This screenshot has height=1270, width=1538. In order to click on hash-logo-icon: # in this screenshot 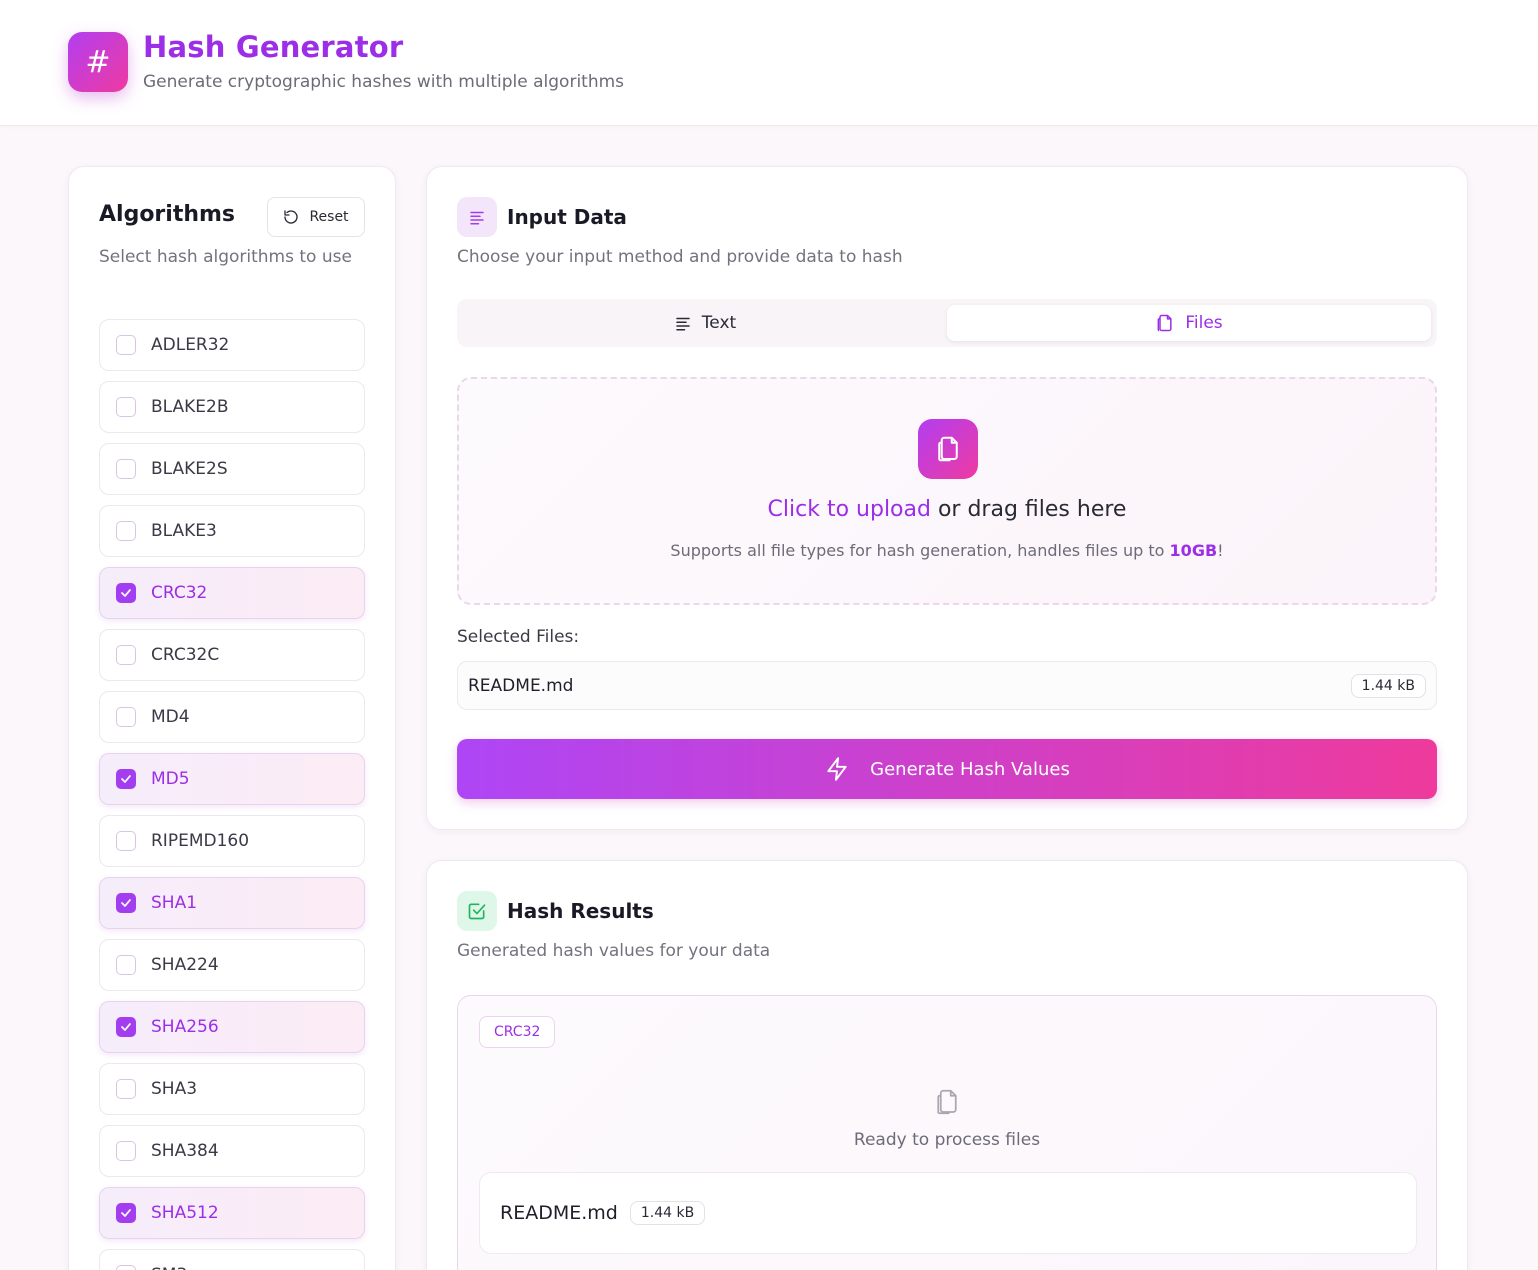, I will do `click(98, 62)`.